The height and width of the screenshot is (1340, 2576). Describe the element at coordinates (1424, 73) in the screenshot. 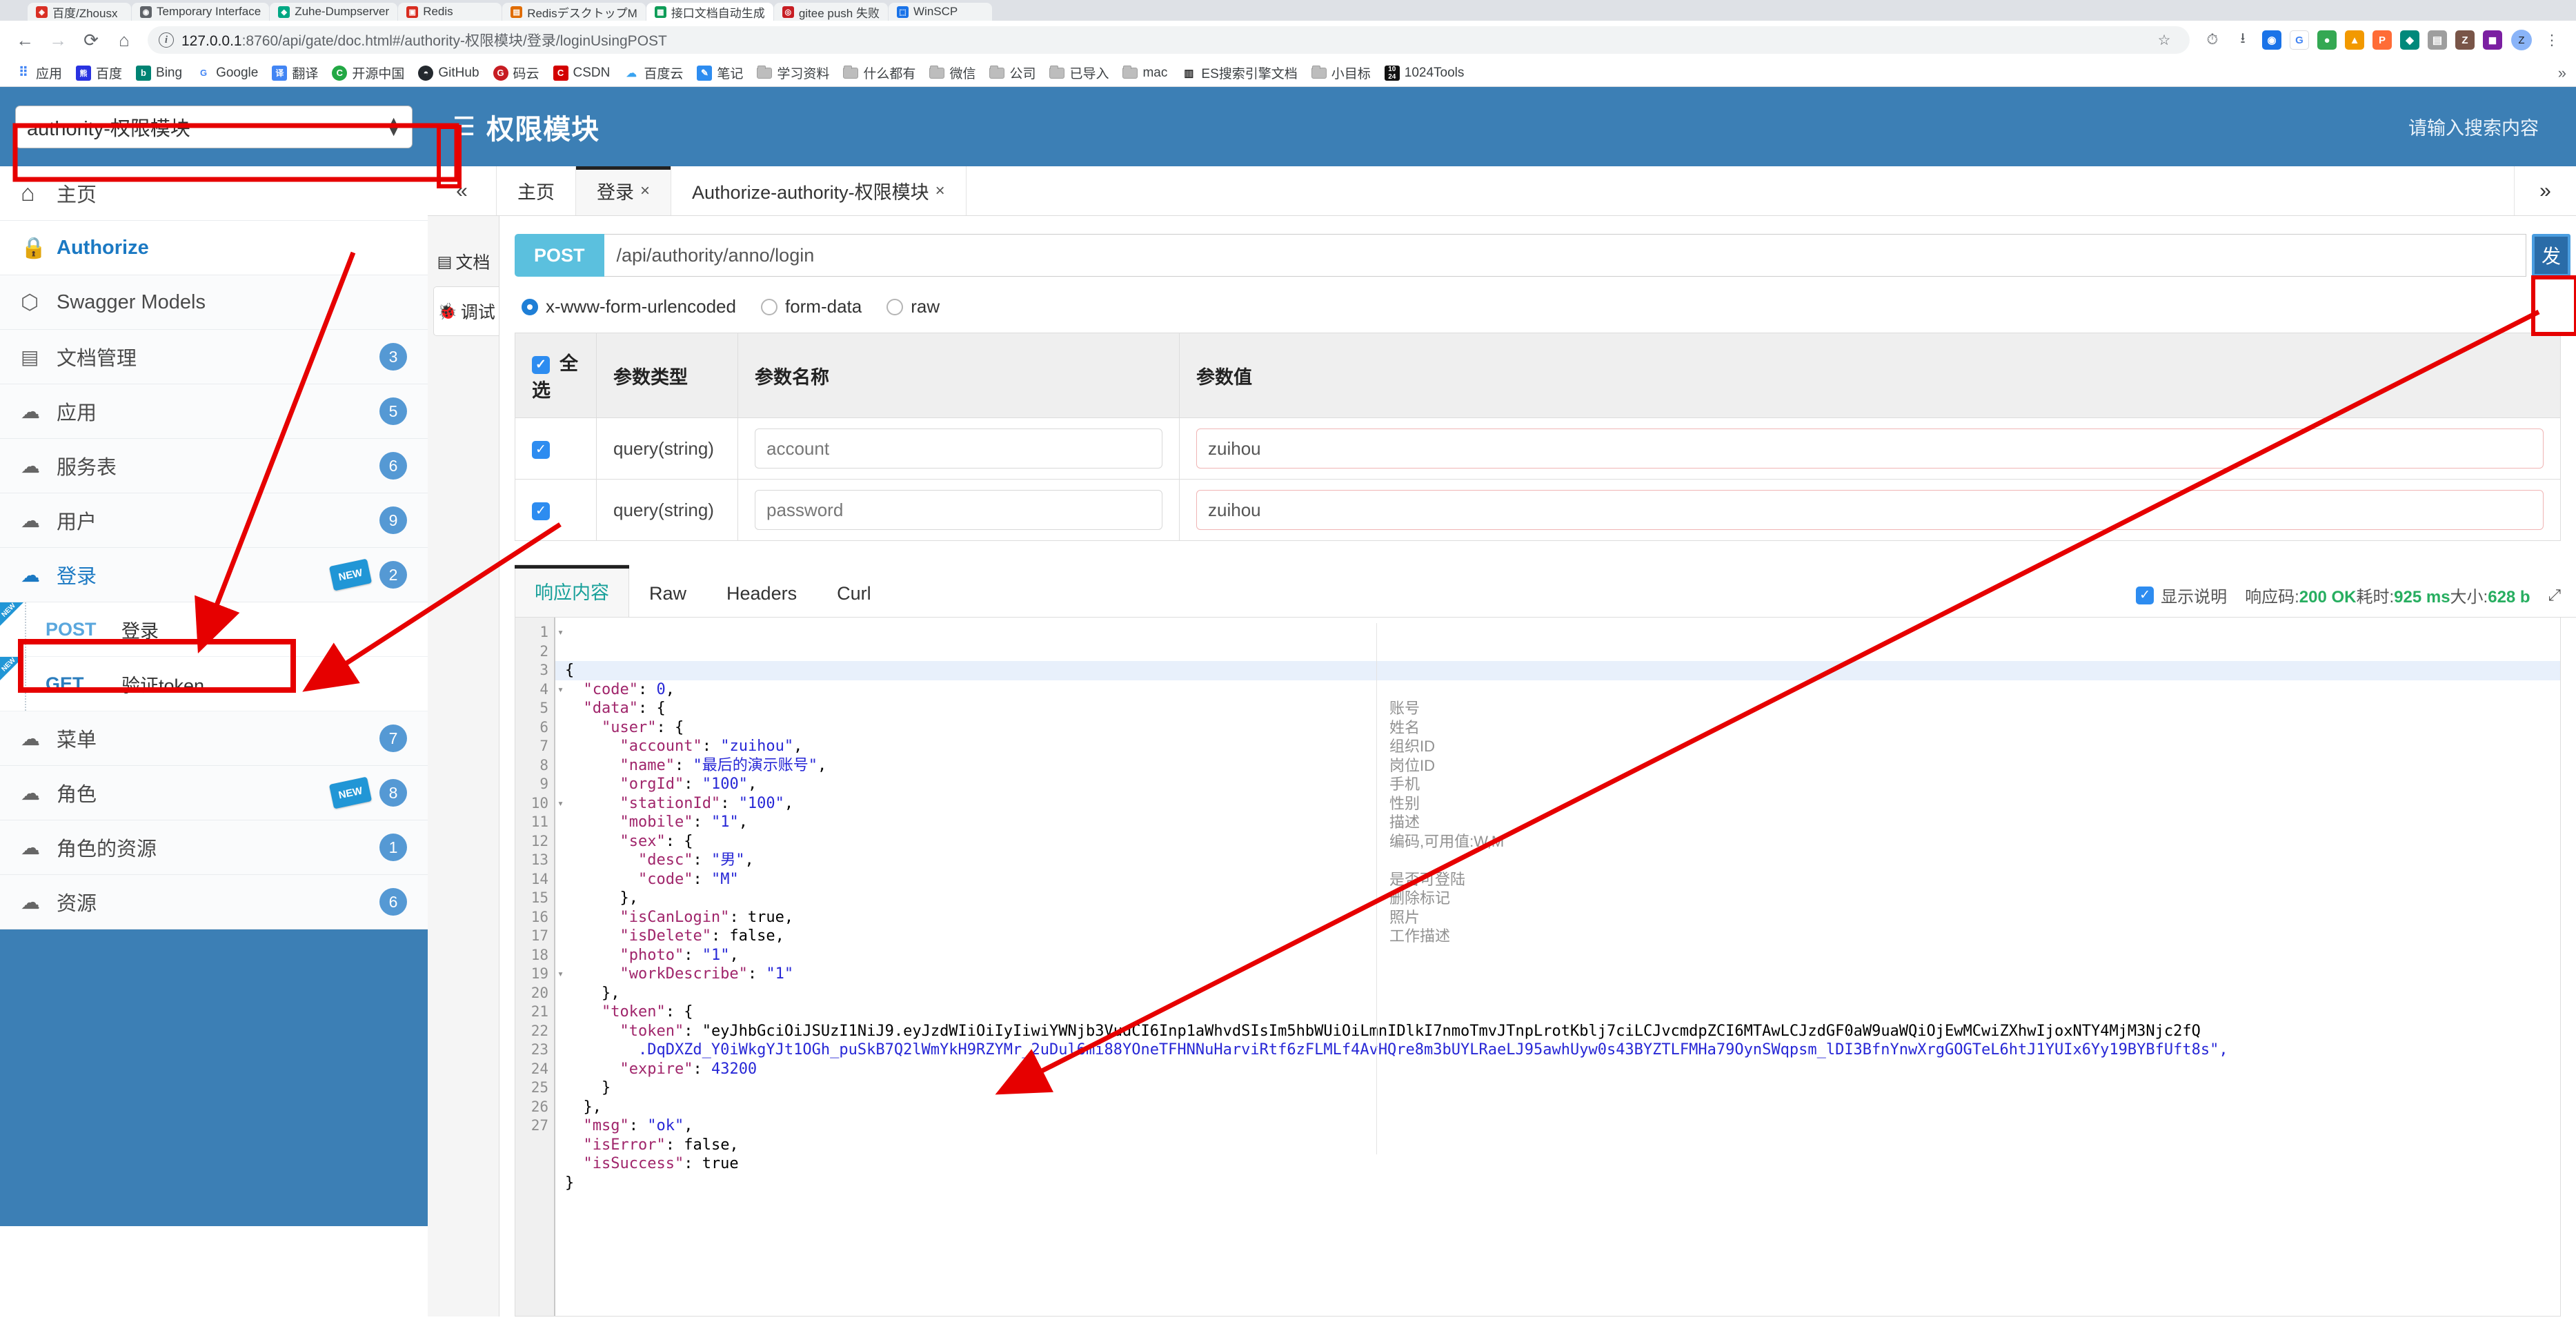

I see `bookmark-1024tools: 10 24 1024Tools` at that location.